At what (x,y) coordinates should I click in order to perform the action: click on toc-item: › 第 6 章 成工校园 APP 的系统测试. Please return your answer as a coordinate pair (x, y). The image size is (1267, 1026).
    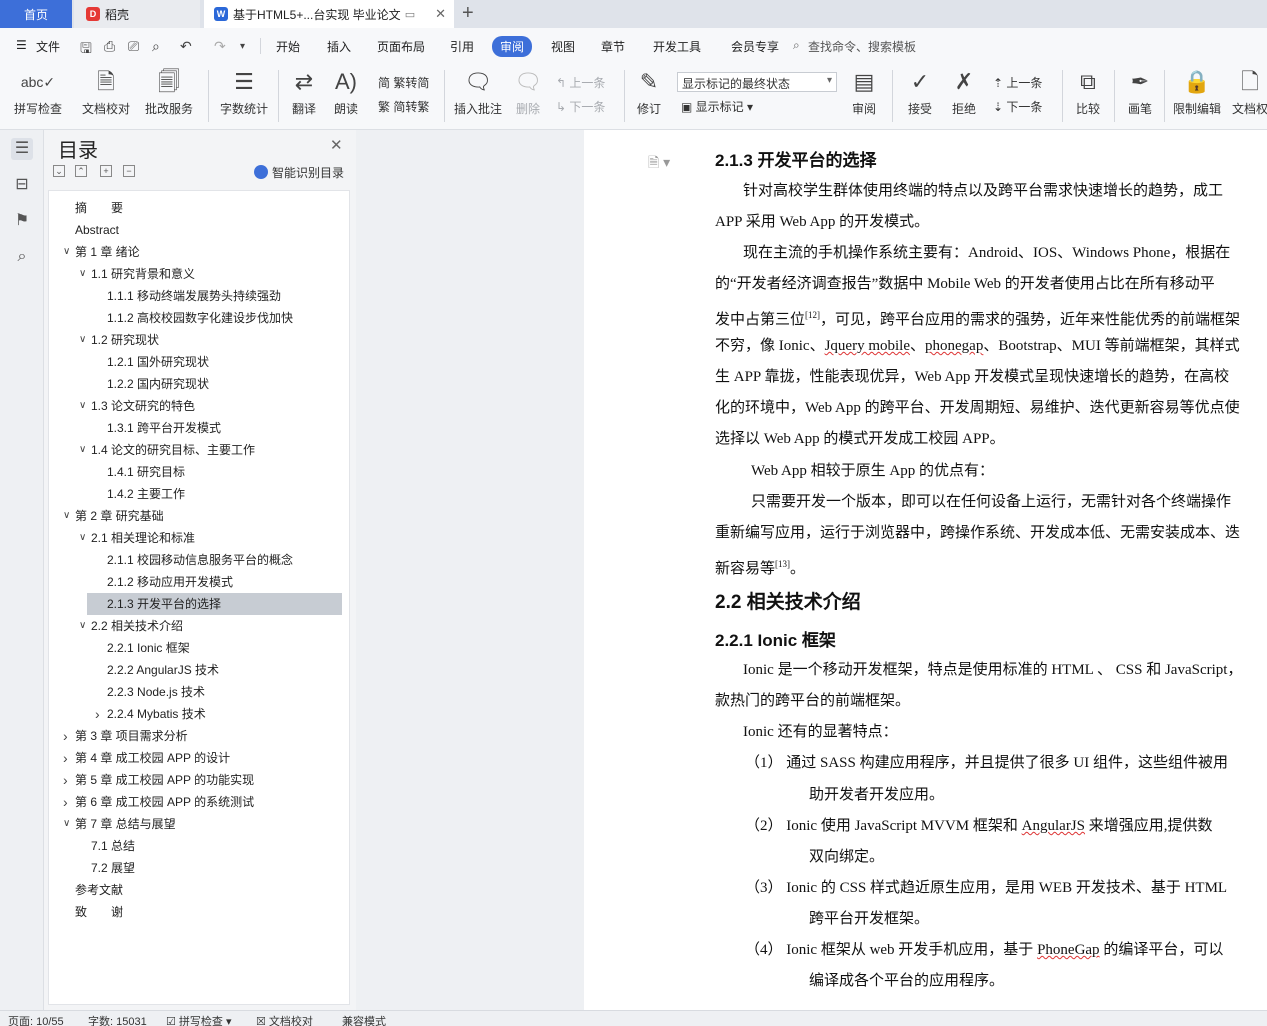
    Looking at the image, I should click on (199, 802).